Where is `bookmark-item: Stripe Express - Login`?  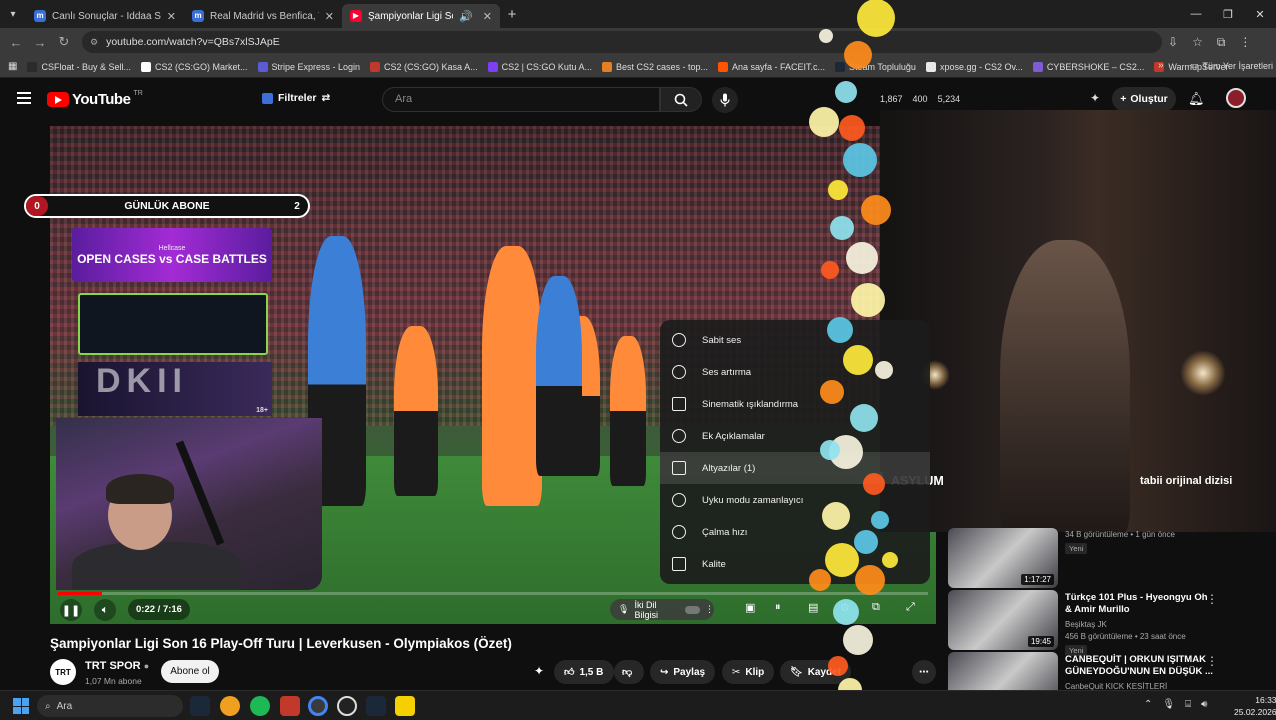
bookmark-item: Stripe Express - Login is located at coordinates (308, 66).